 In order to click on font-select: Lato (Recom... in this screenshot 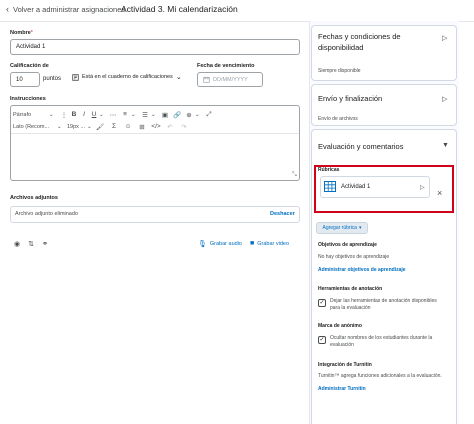, I will do `click(35, 127)`.